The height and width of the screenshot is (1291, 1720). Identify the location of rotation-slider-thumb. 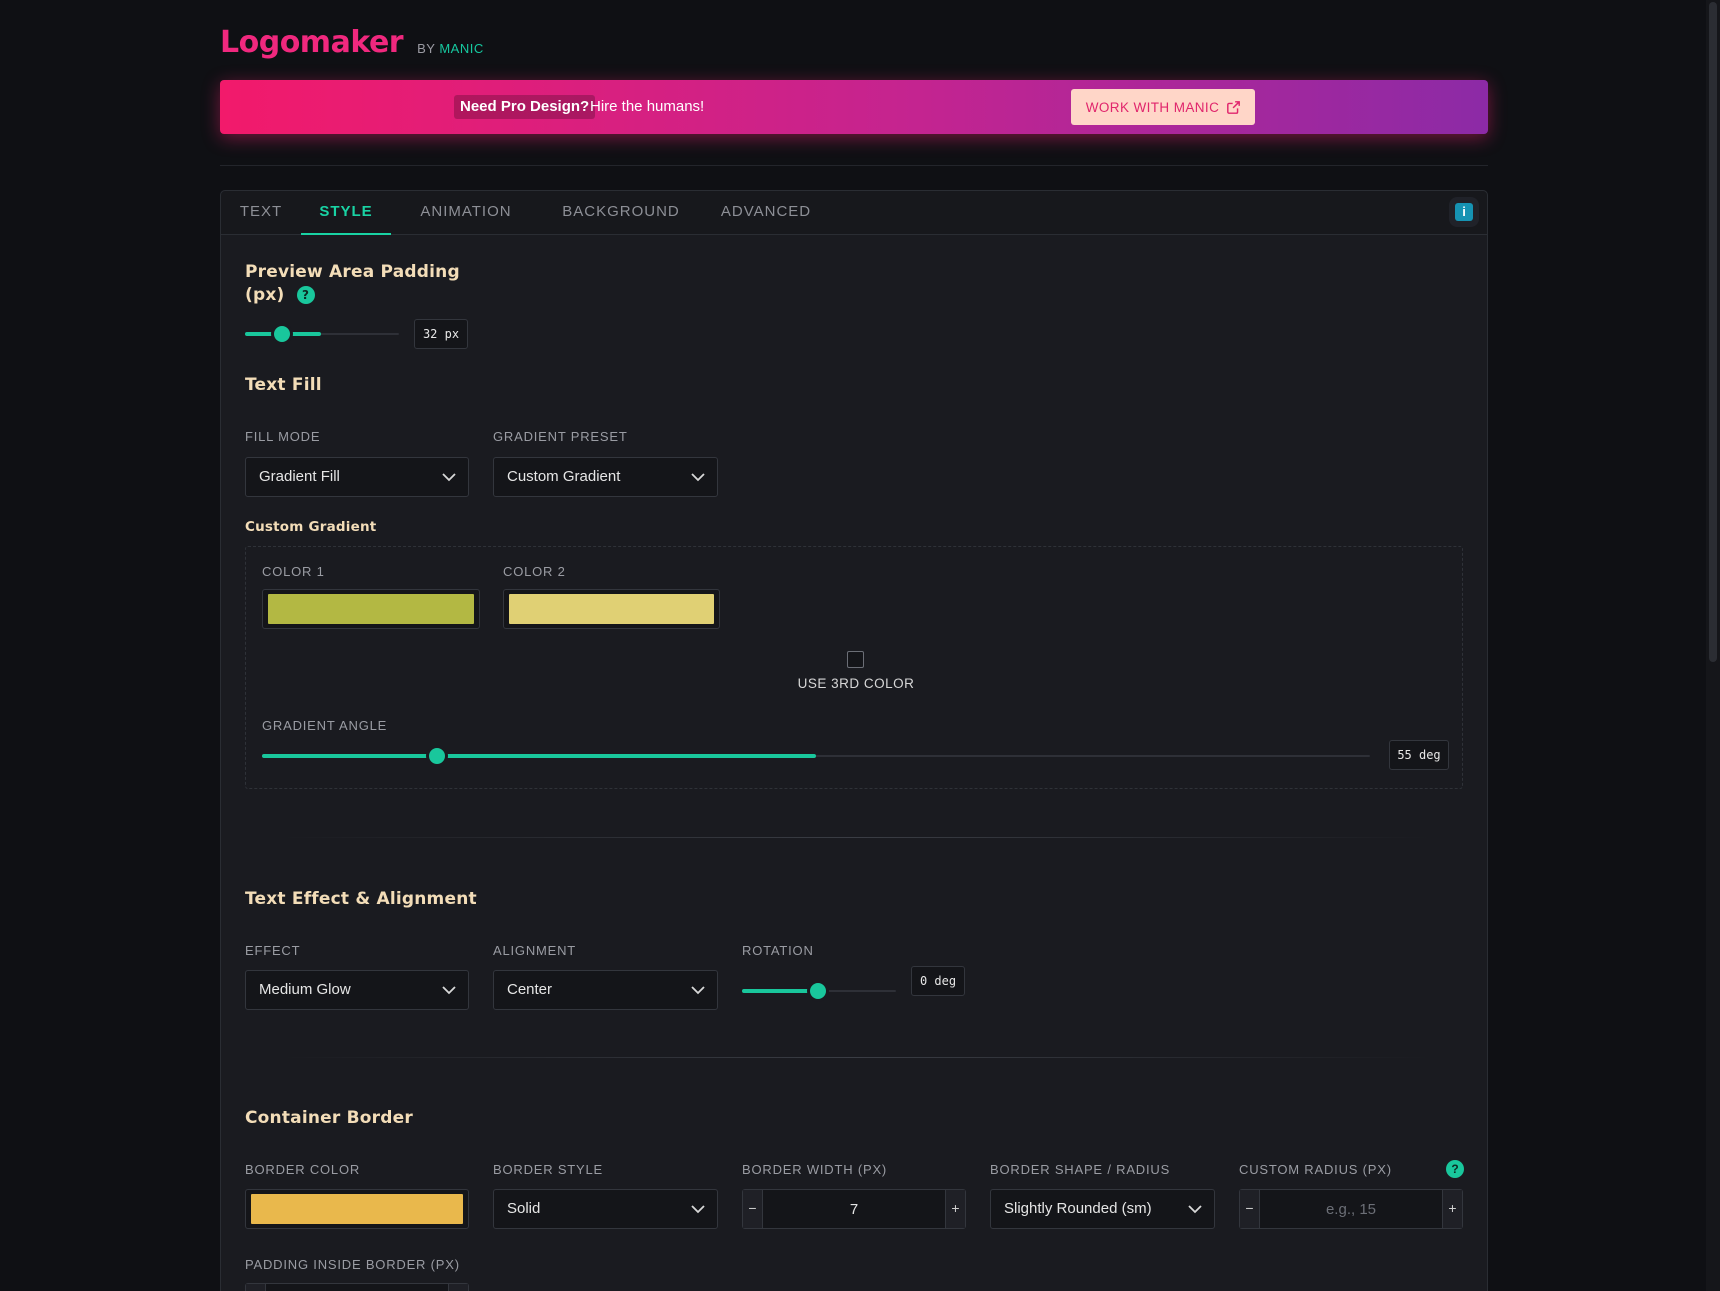
(818, 991).